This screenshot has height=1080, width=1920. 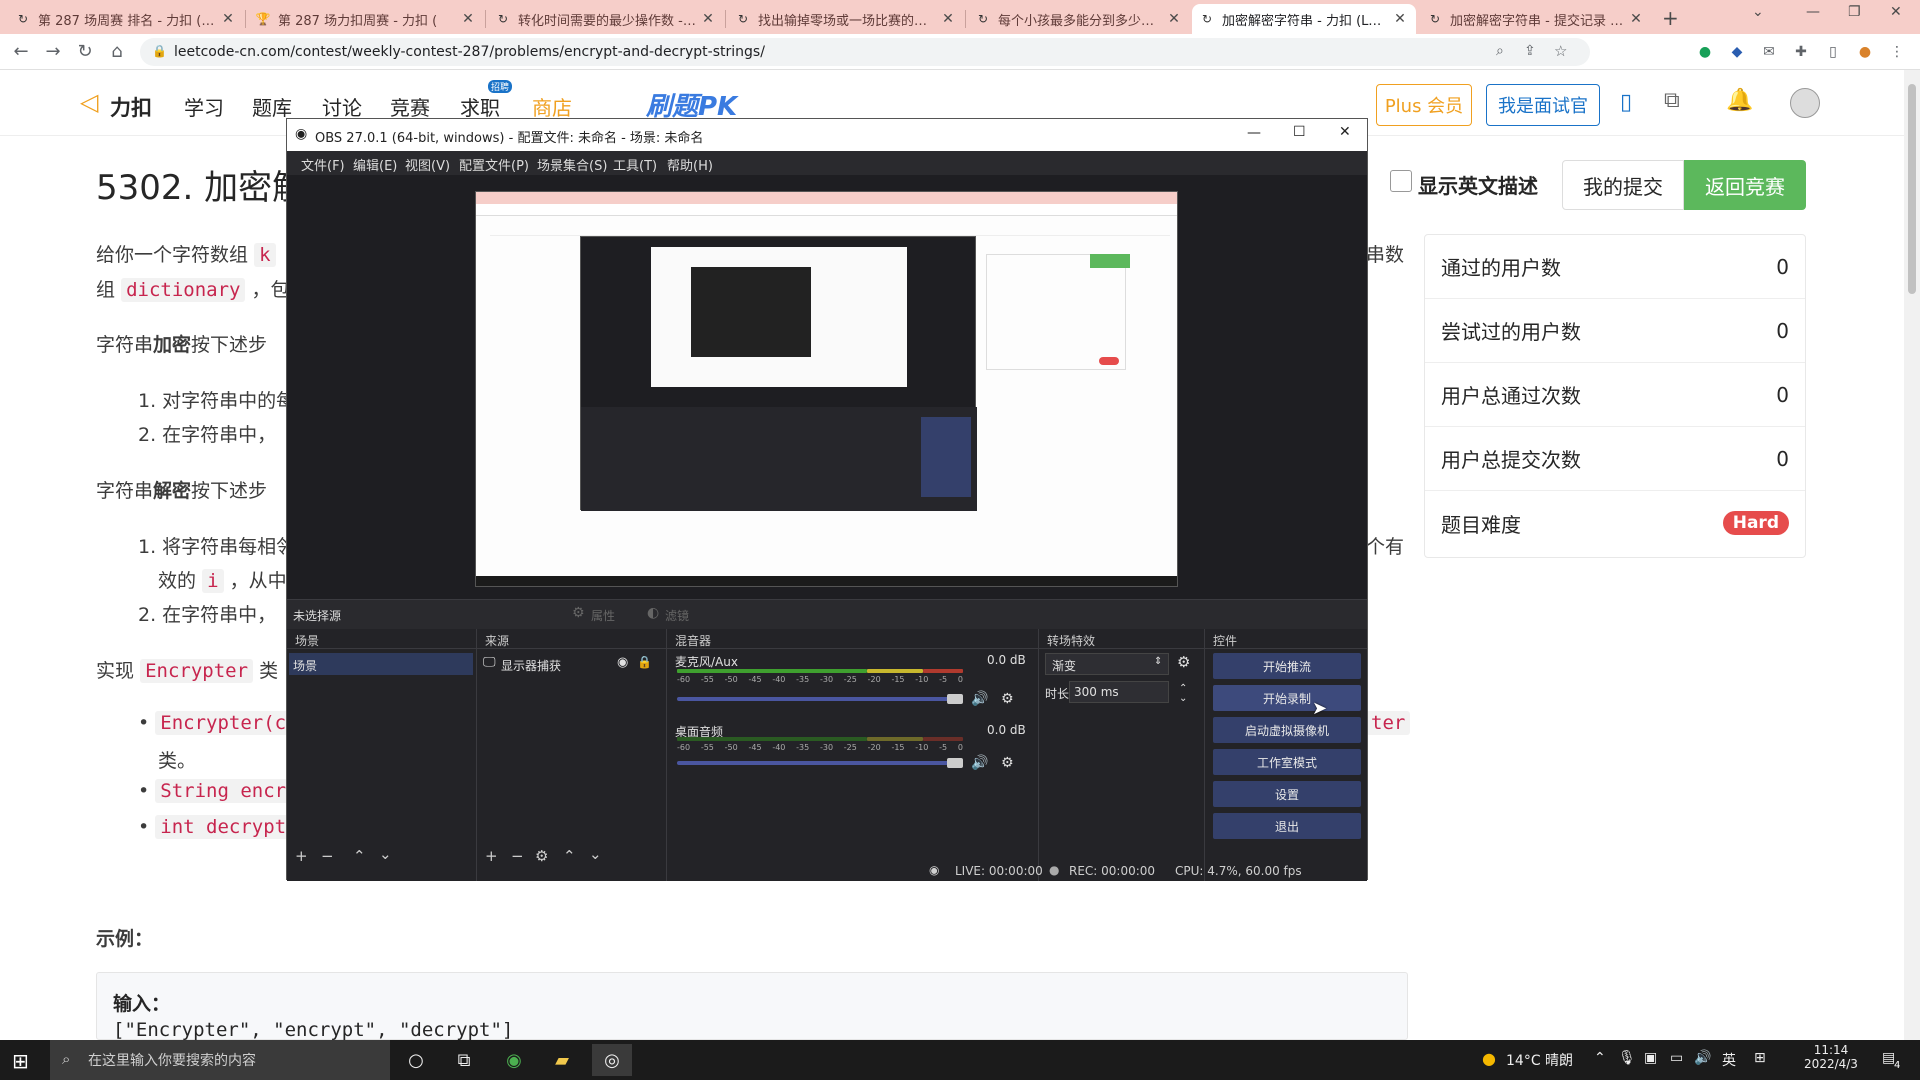 I want to click on menu-edit: 编辑(E), so click(x=375, y=164).